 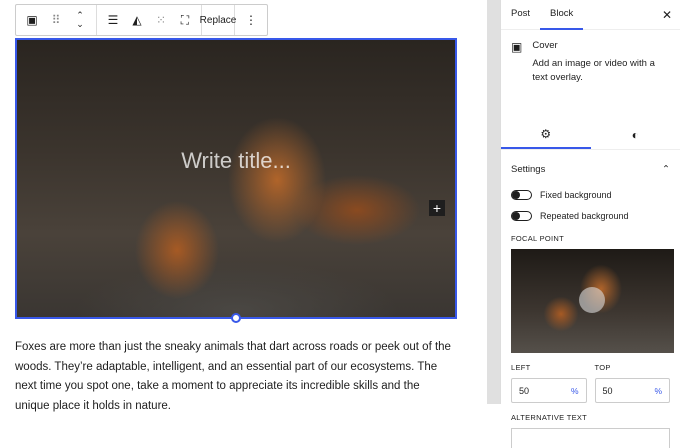 What do you see at coordinates (218, 20) in the screenshot?
I see `replace-button: Replace` at bounding box center [218, 20].